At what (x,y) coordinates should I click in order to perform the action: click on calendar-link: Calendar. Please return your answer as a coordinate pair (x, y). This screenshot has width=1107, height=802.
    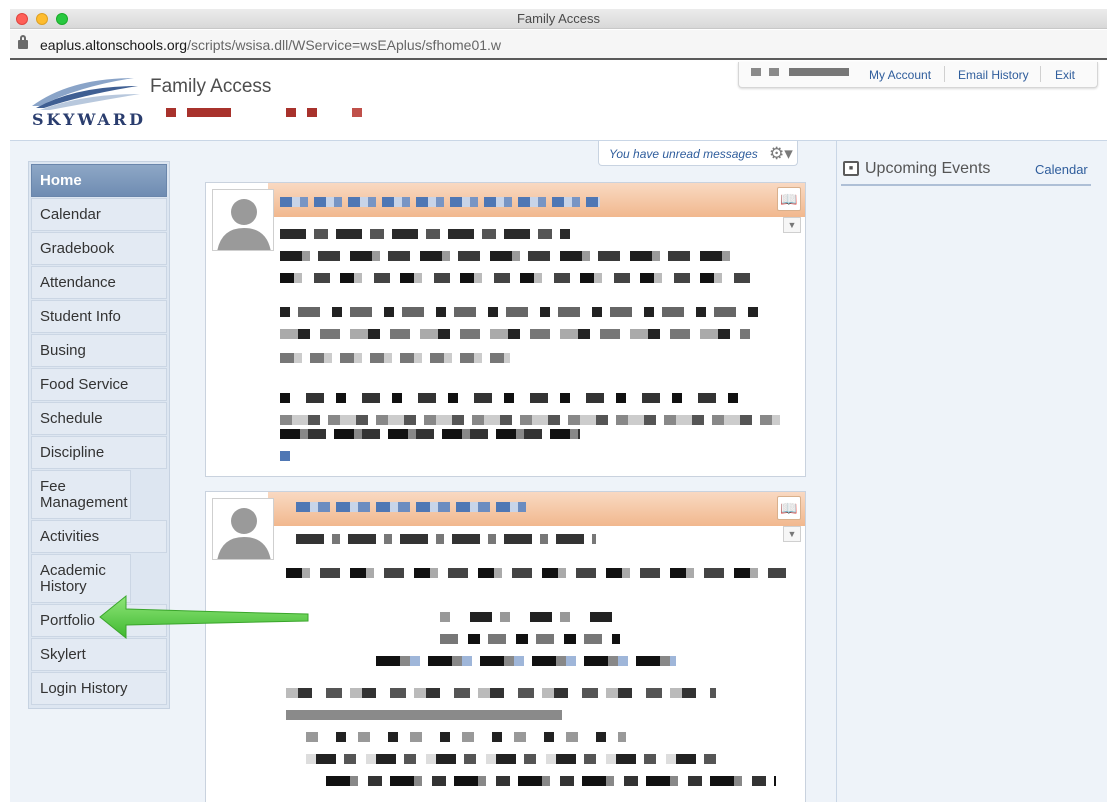
    Looking at the image, I should click on (1061, 169).